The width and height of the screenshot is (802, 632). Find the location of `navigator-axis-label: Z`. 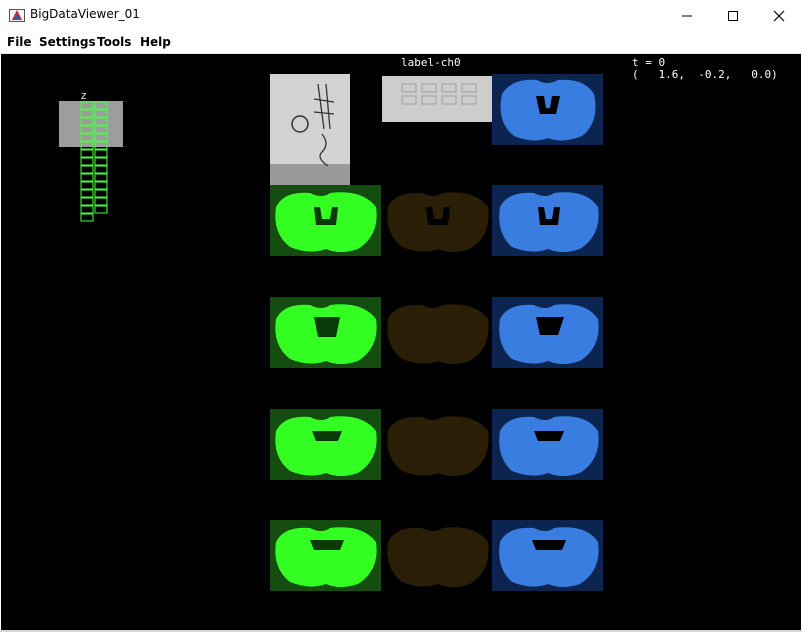

navigator-axis-label: Z is located at coordinates (84, 96).